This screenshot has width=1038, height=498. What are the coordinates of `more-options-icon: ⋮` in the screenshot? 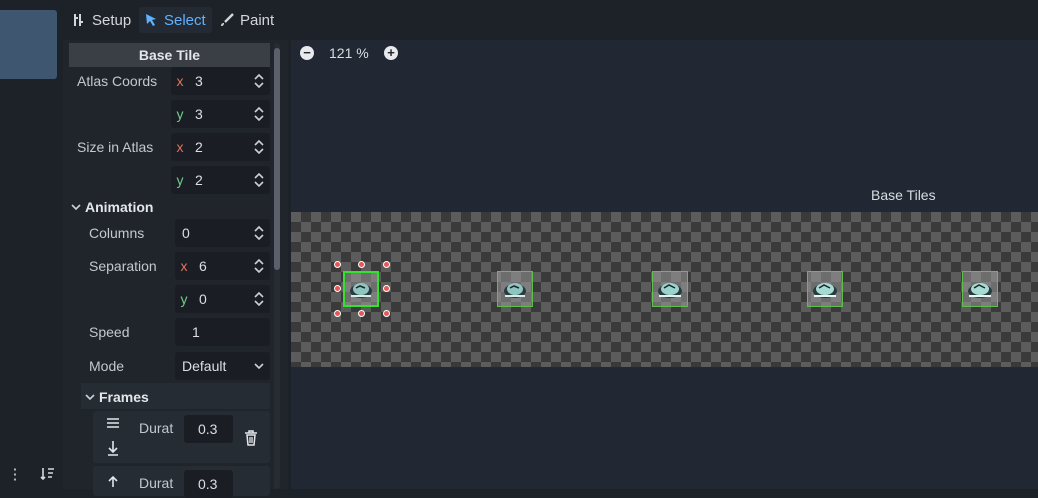 It's located at (15, 474).